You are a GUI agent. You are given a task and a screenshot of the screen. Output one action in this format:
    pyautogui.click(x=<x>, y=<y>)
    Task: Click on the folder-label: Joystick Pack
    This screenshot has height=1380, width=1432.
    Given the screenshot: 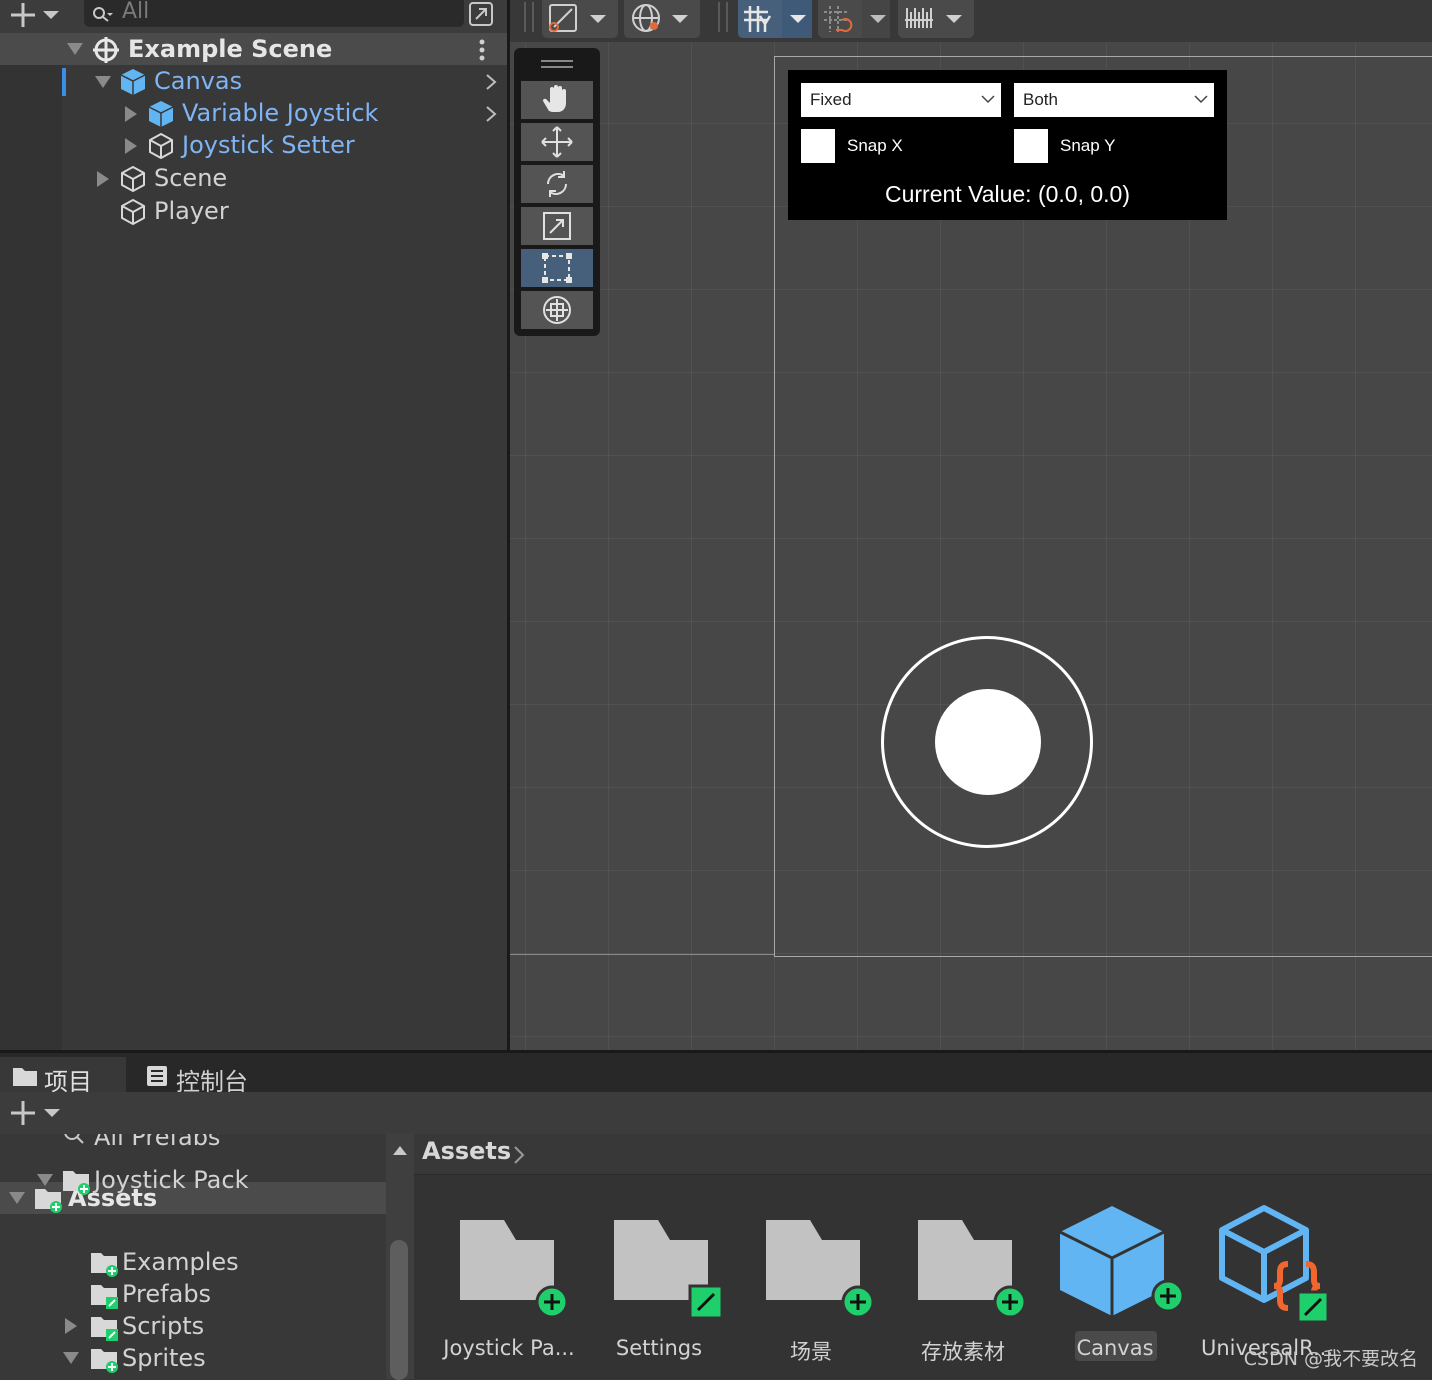 What is the action you would take?
    pyautogui.click(x=171, y=1180)
    